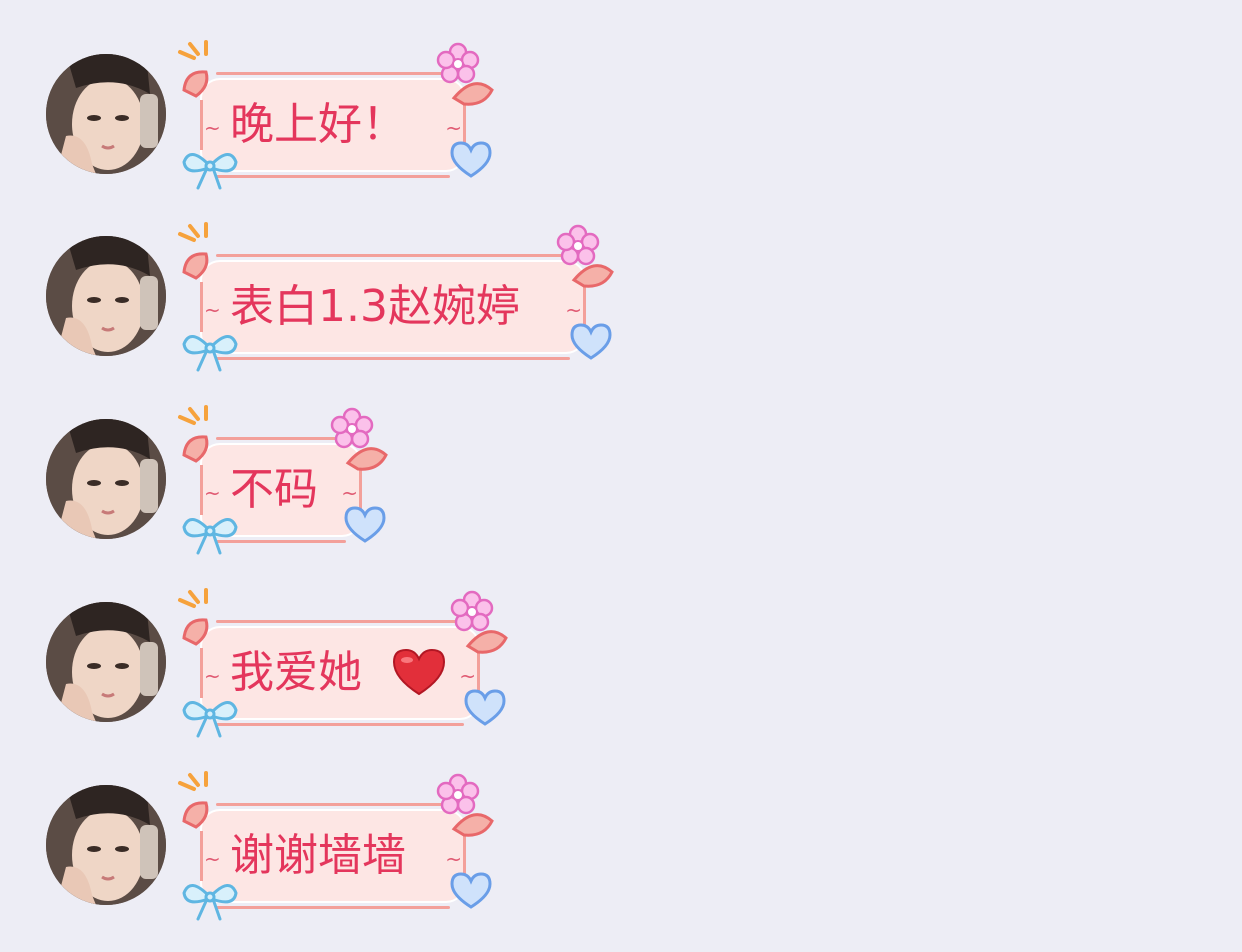 Image resolution: width=1242 pixels, height=952 pixels. What do you see at coordinates (375, 306) in the screenshot?
I see `message-text: 表白1.3赵婉婷` at bounding box center [375, 306].